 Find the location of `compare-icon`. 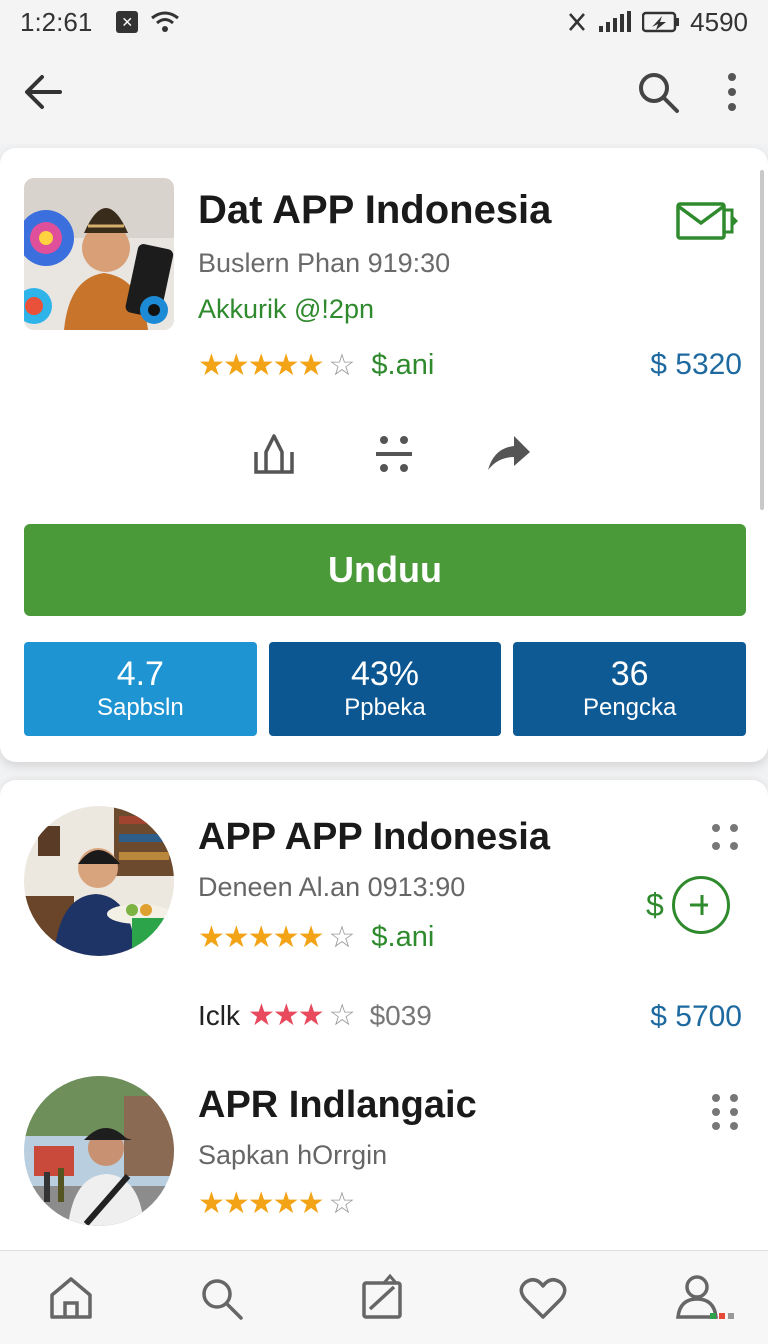

compare-icon is located at coordinates (394, 454).